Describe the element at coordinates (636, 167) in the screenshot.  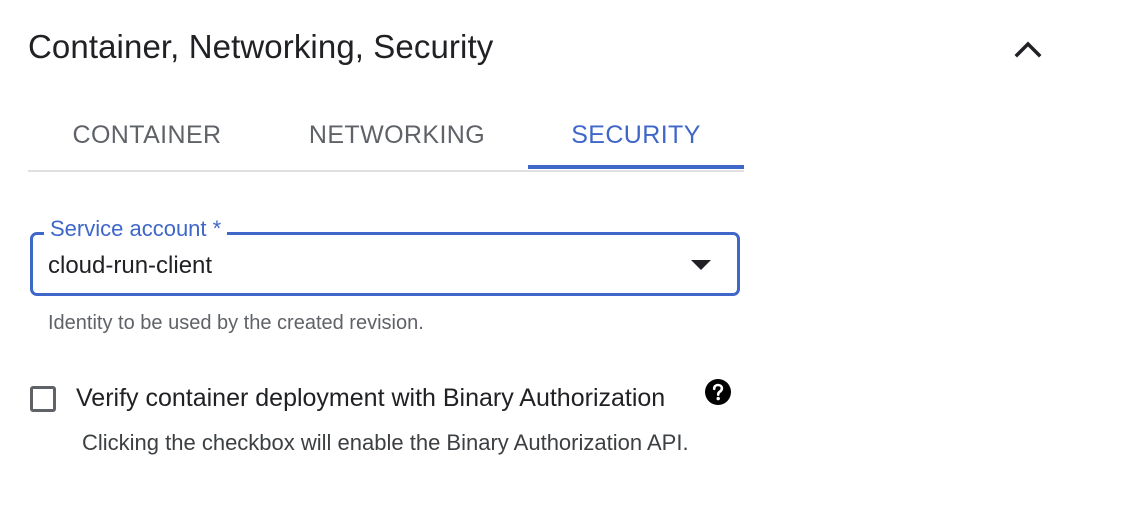
I see `active-tab-indicator` at that location.